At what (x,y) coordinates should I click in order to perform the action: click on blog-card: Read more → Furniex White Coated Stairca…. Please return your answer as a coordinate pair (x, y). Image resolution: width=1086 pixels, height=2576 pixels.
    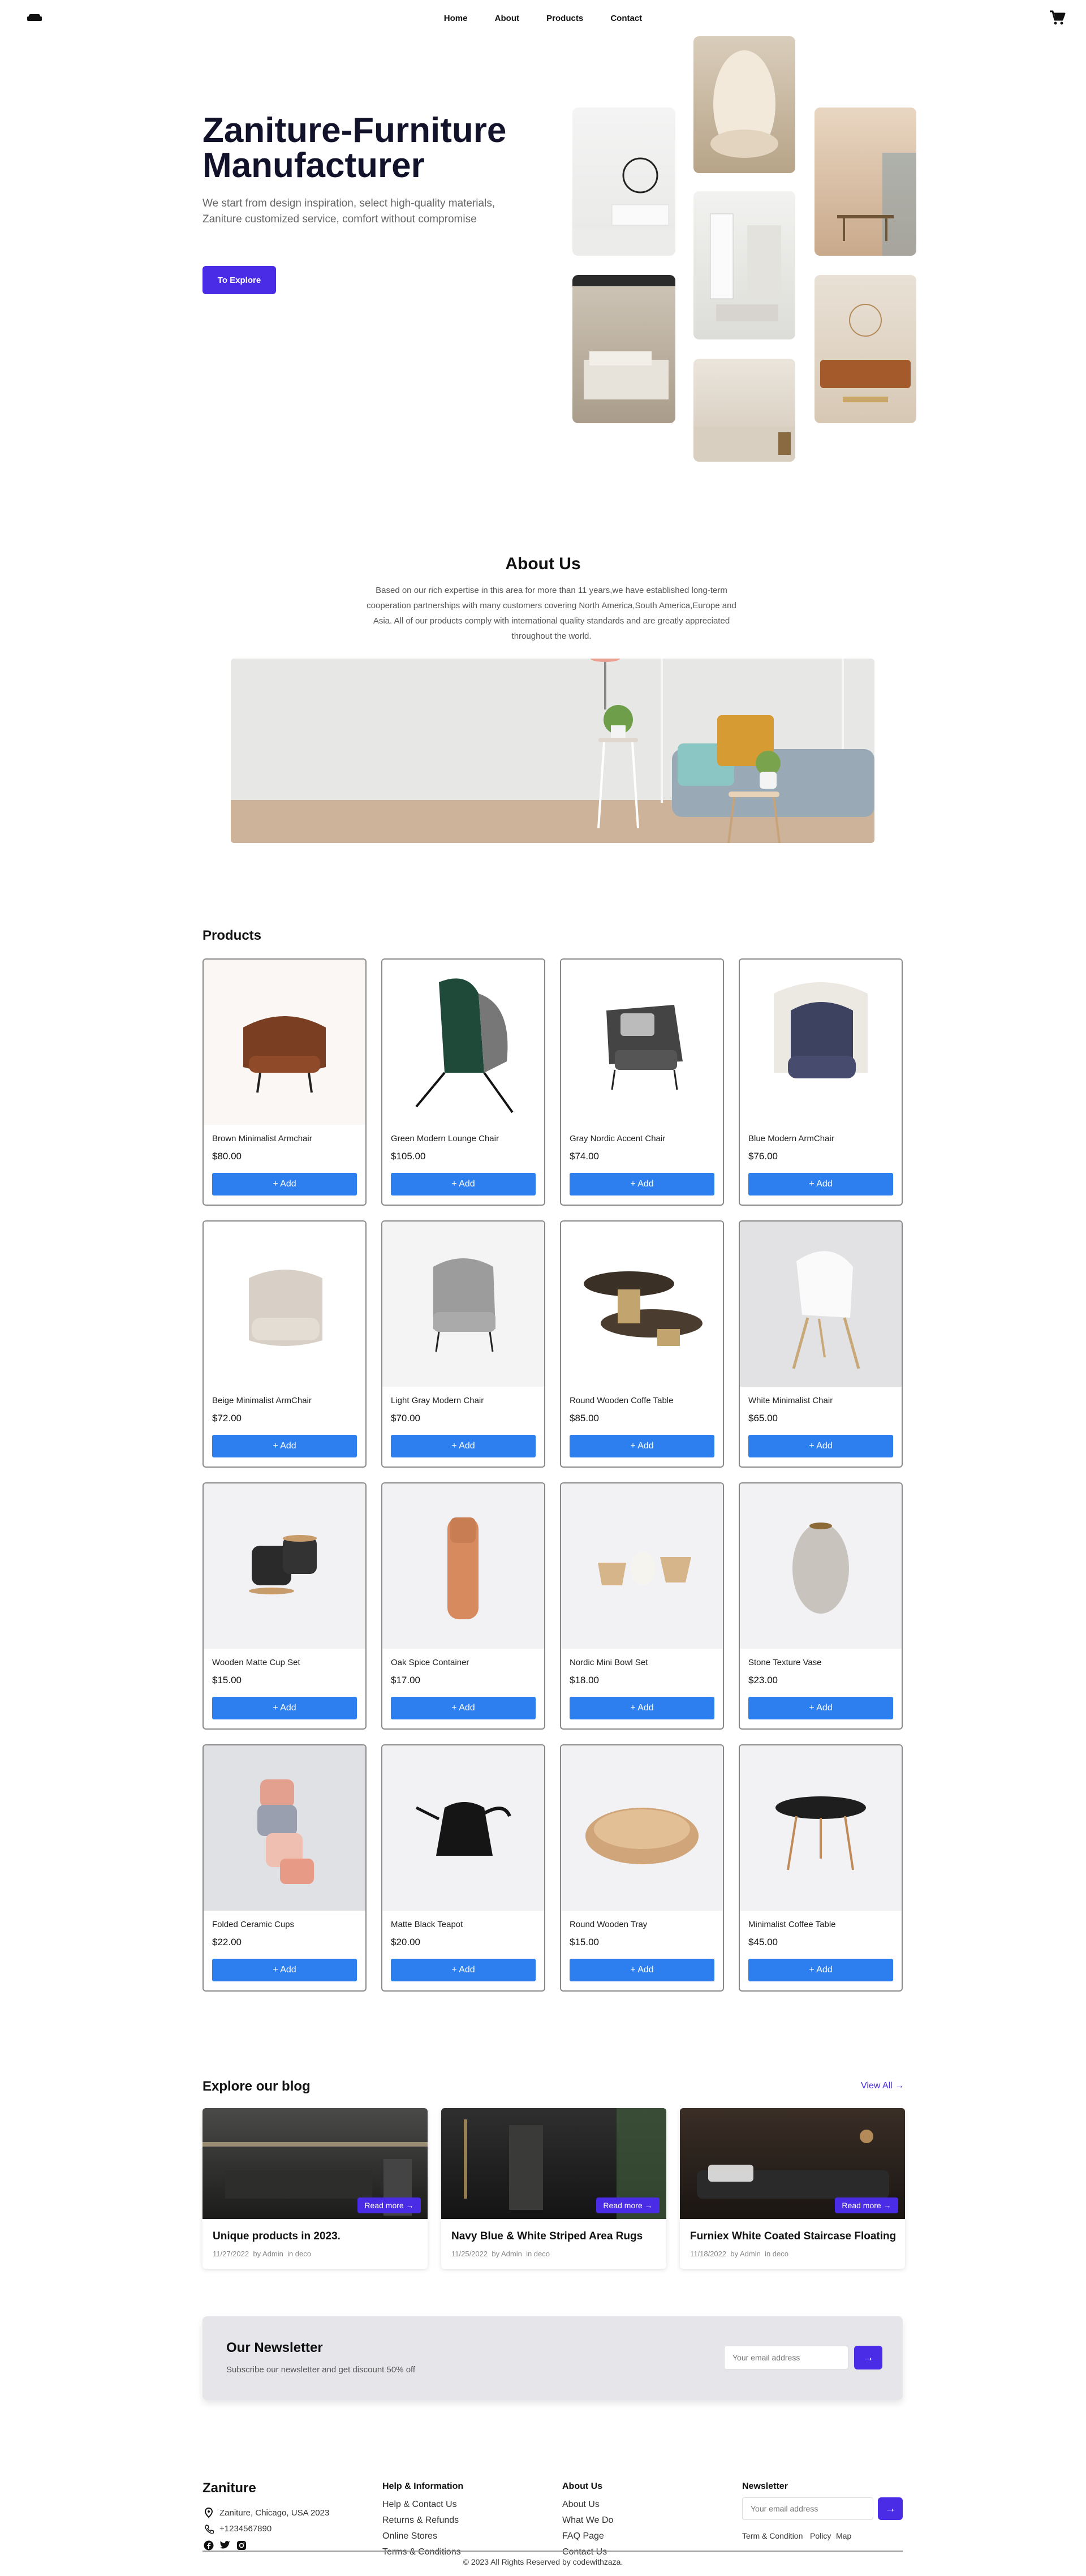
    Looking at the image, I should click on (792, 2188).